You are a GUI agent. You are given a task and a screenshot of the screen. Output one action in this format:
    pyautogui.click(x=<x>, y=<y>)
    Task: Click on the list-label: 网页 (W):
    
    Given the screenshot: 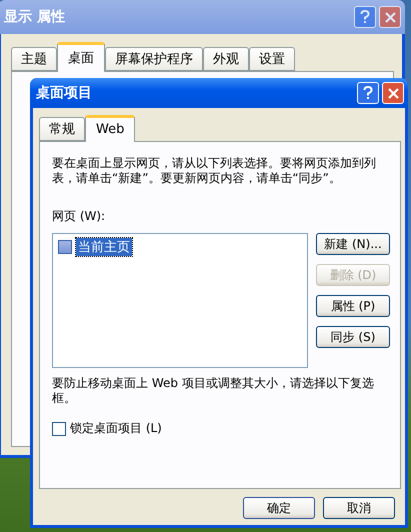 What is the action you would take?
    pyautogui.click(x=79, y=216)
    